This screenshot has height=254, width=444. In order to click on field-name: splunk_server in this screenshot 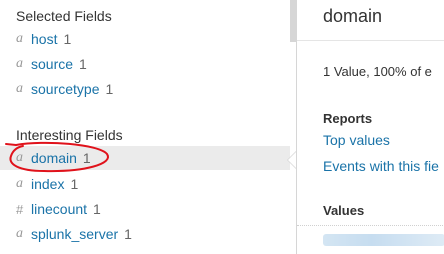, I will do `click(75, 234)`.